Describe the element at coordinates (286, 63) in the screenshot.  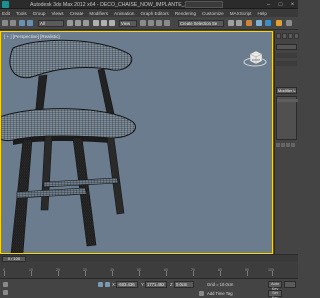
I see `panel-separator` at that location.